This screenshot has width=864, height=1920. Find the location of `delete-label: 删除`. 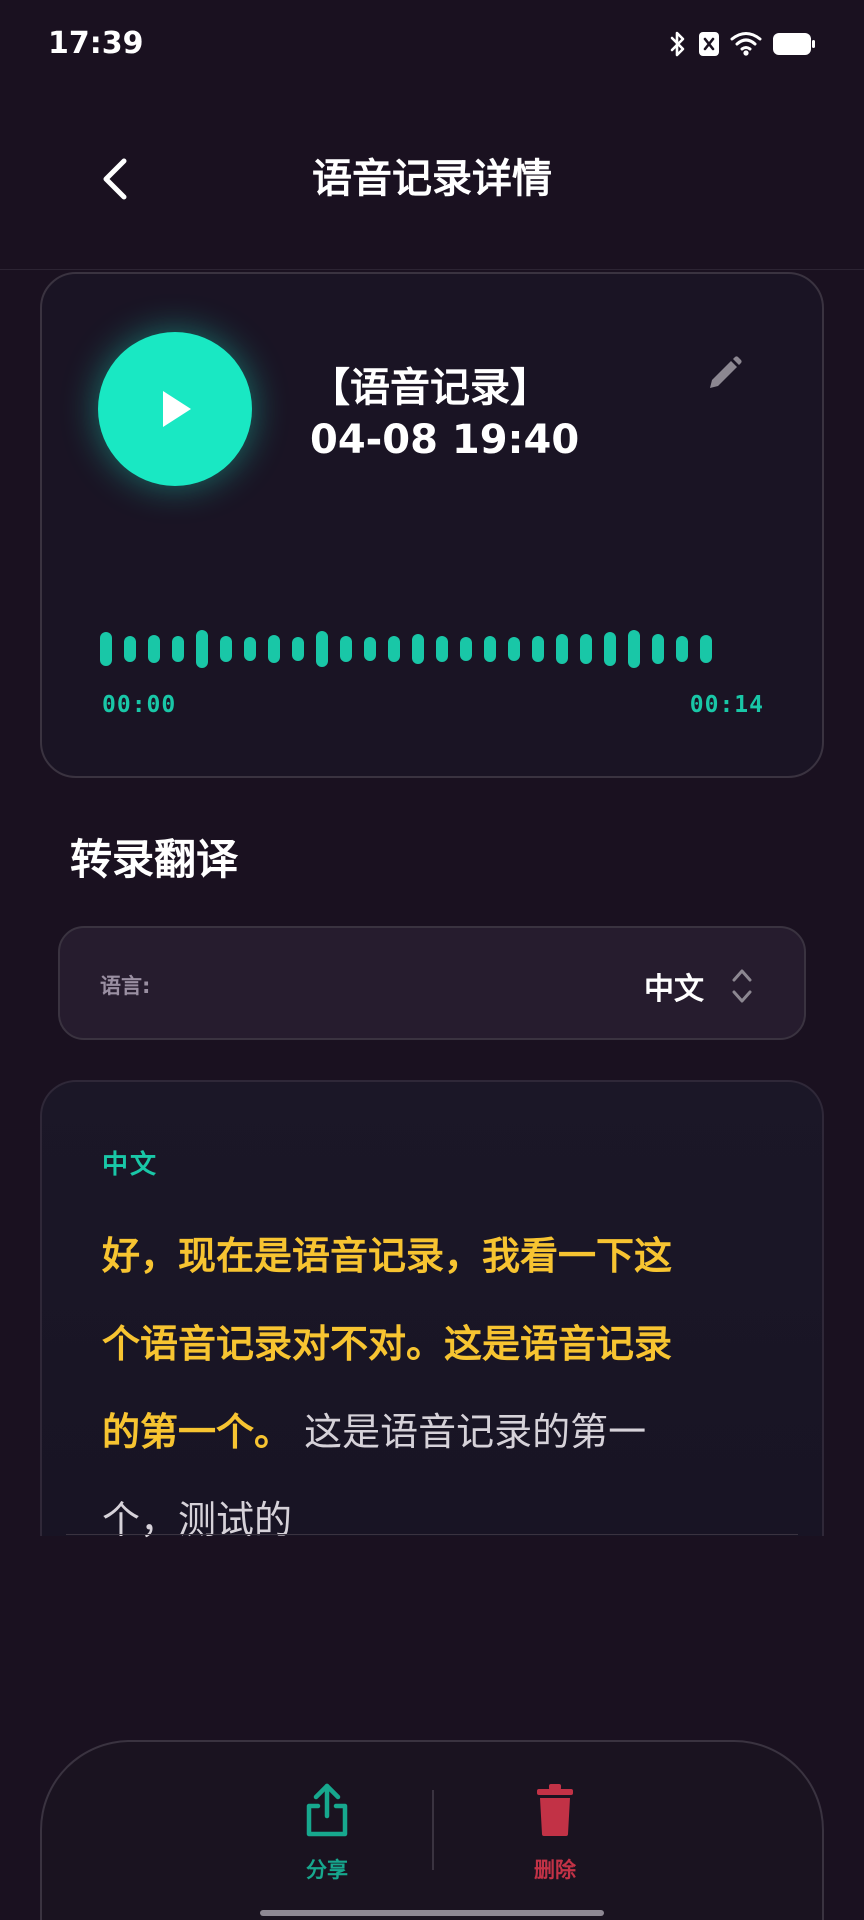

delete-label: 删除 is located at coordinates (555, 1870).